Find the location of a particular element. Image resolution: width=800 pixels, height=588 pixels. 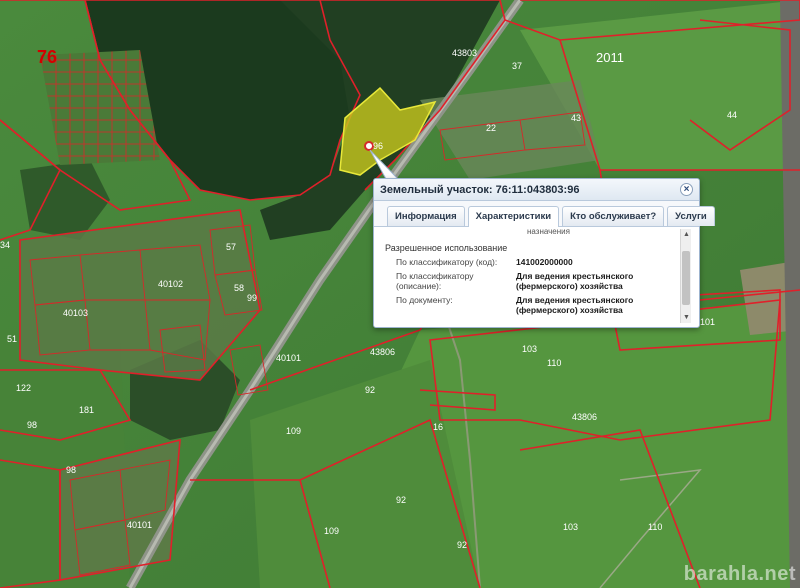

parcel-label-43: 43 is located at coordinates (576, 118).